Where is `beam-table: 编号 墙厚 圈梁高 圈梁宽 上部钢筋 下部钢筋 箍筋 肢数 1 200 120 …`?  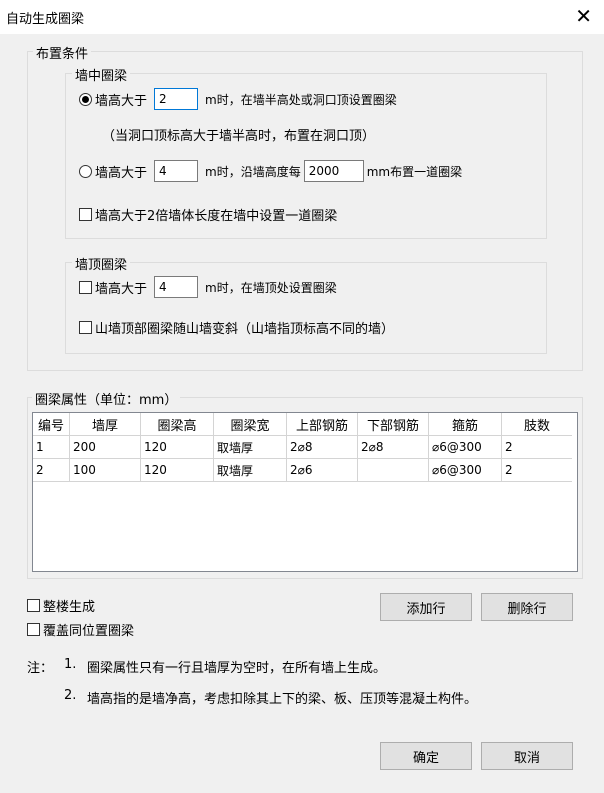
beam-table: 编号 墙厚 圈梁高 圈梁宽 上部钢筋 下部钢筋 箍筋 肢数 1 200 120 … is located at coordinates (302, 447).